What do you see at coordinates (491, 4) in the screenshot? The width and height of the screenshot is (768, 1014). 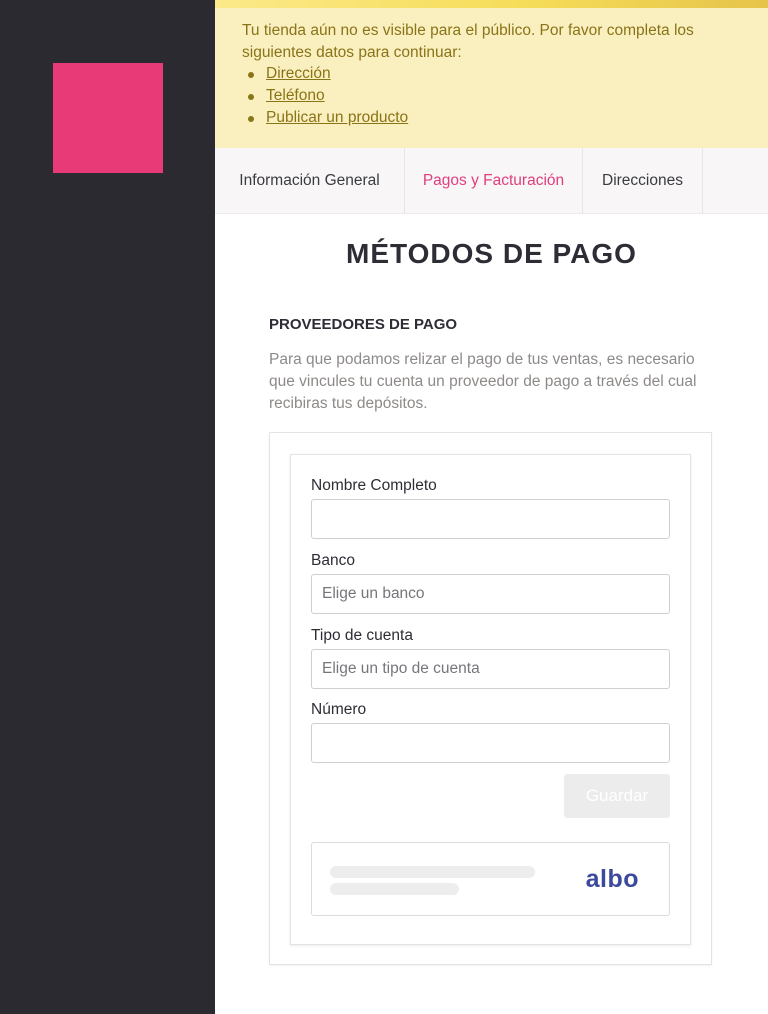 I see `top-accent-stripe` at bounding box center [491, 4].